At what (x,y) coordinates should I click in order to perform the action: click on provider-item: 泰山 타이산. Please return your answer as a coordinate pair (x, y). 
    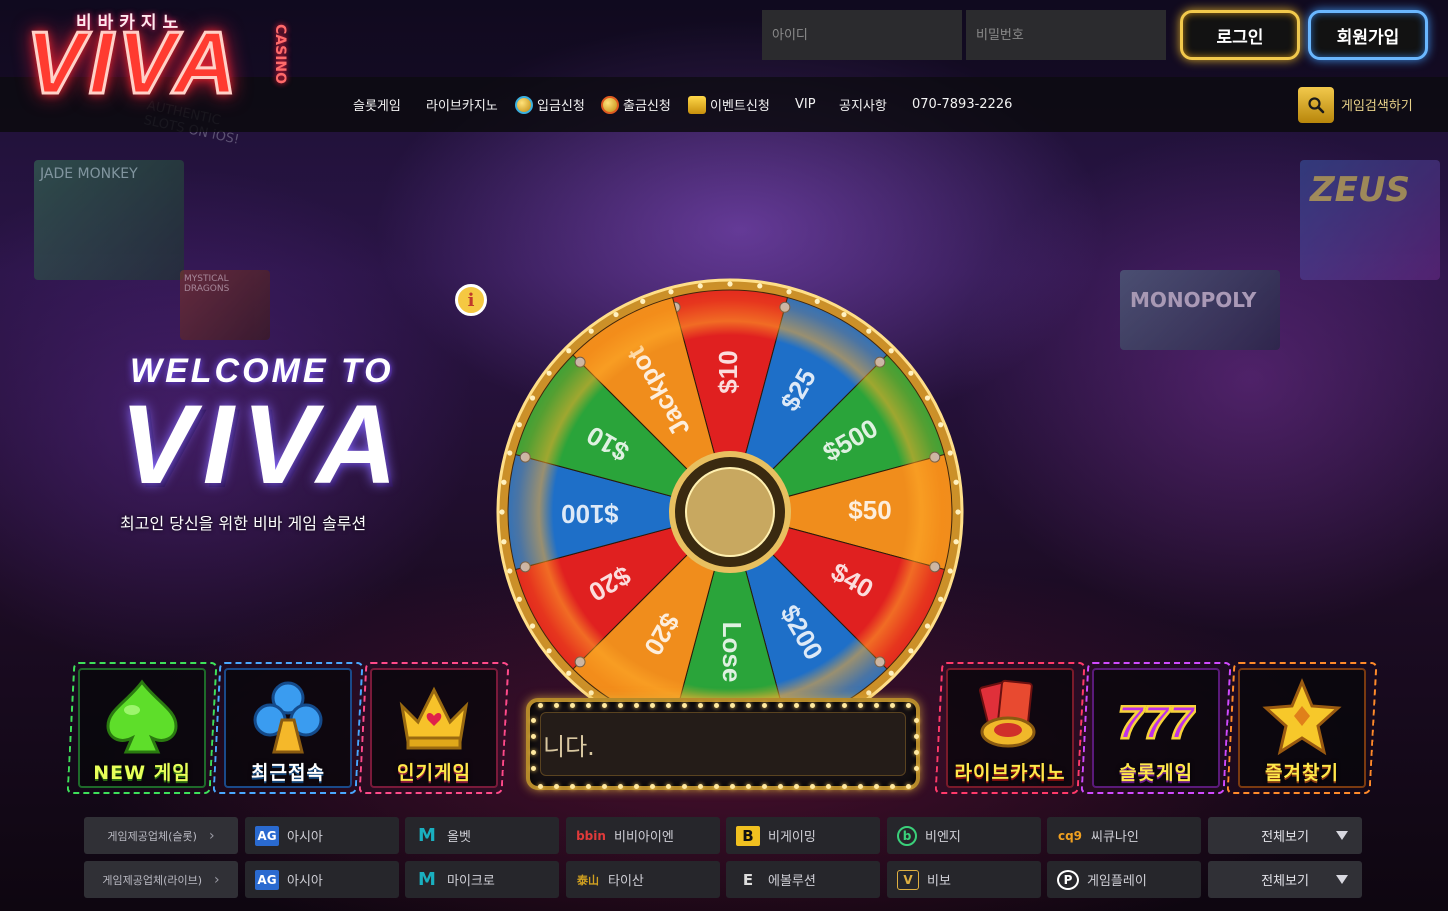
    Looking at the image, I should click on (643, 879).